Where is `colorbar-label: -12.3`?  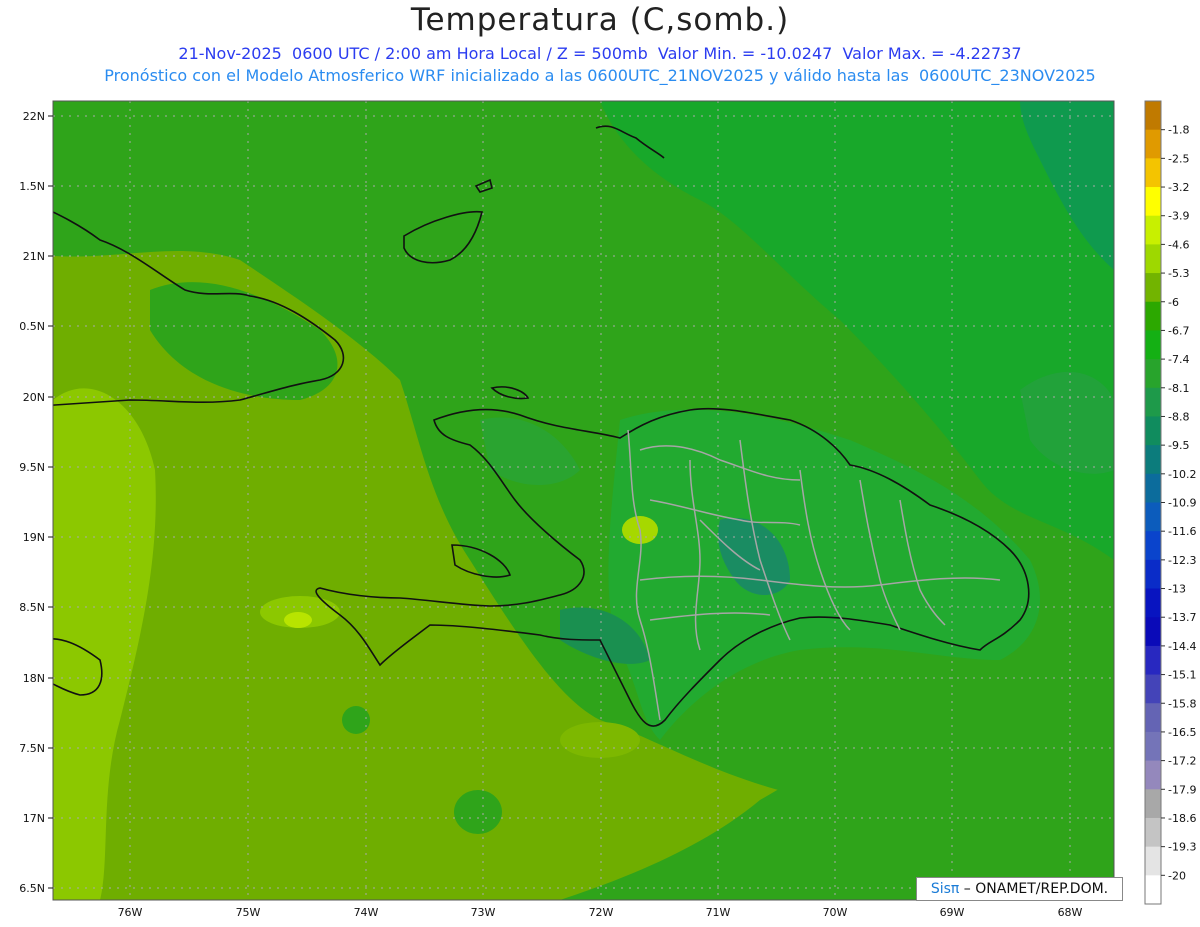 colorbar-label: -12.3 is located at coordinates (1182, 560).